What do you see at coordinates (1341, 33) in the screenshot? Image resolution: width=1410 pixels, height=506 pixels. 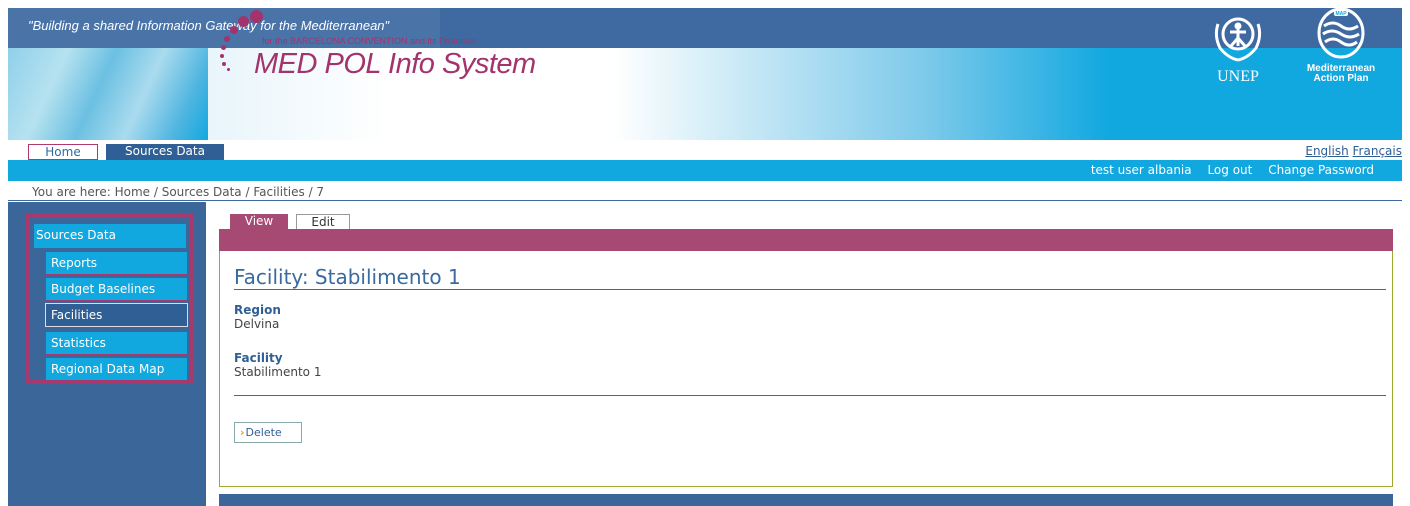 I see `map-emblem-icon: MAP` at bounding box center [1341, 33].